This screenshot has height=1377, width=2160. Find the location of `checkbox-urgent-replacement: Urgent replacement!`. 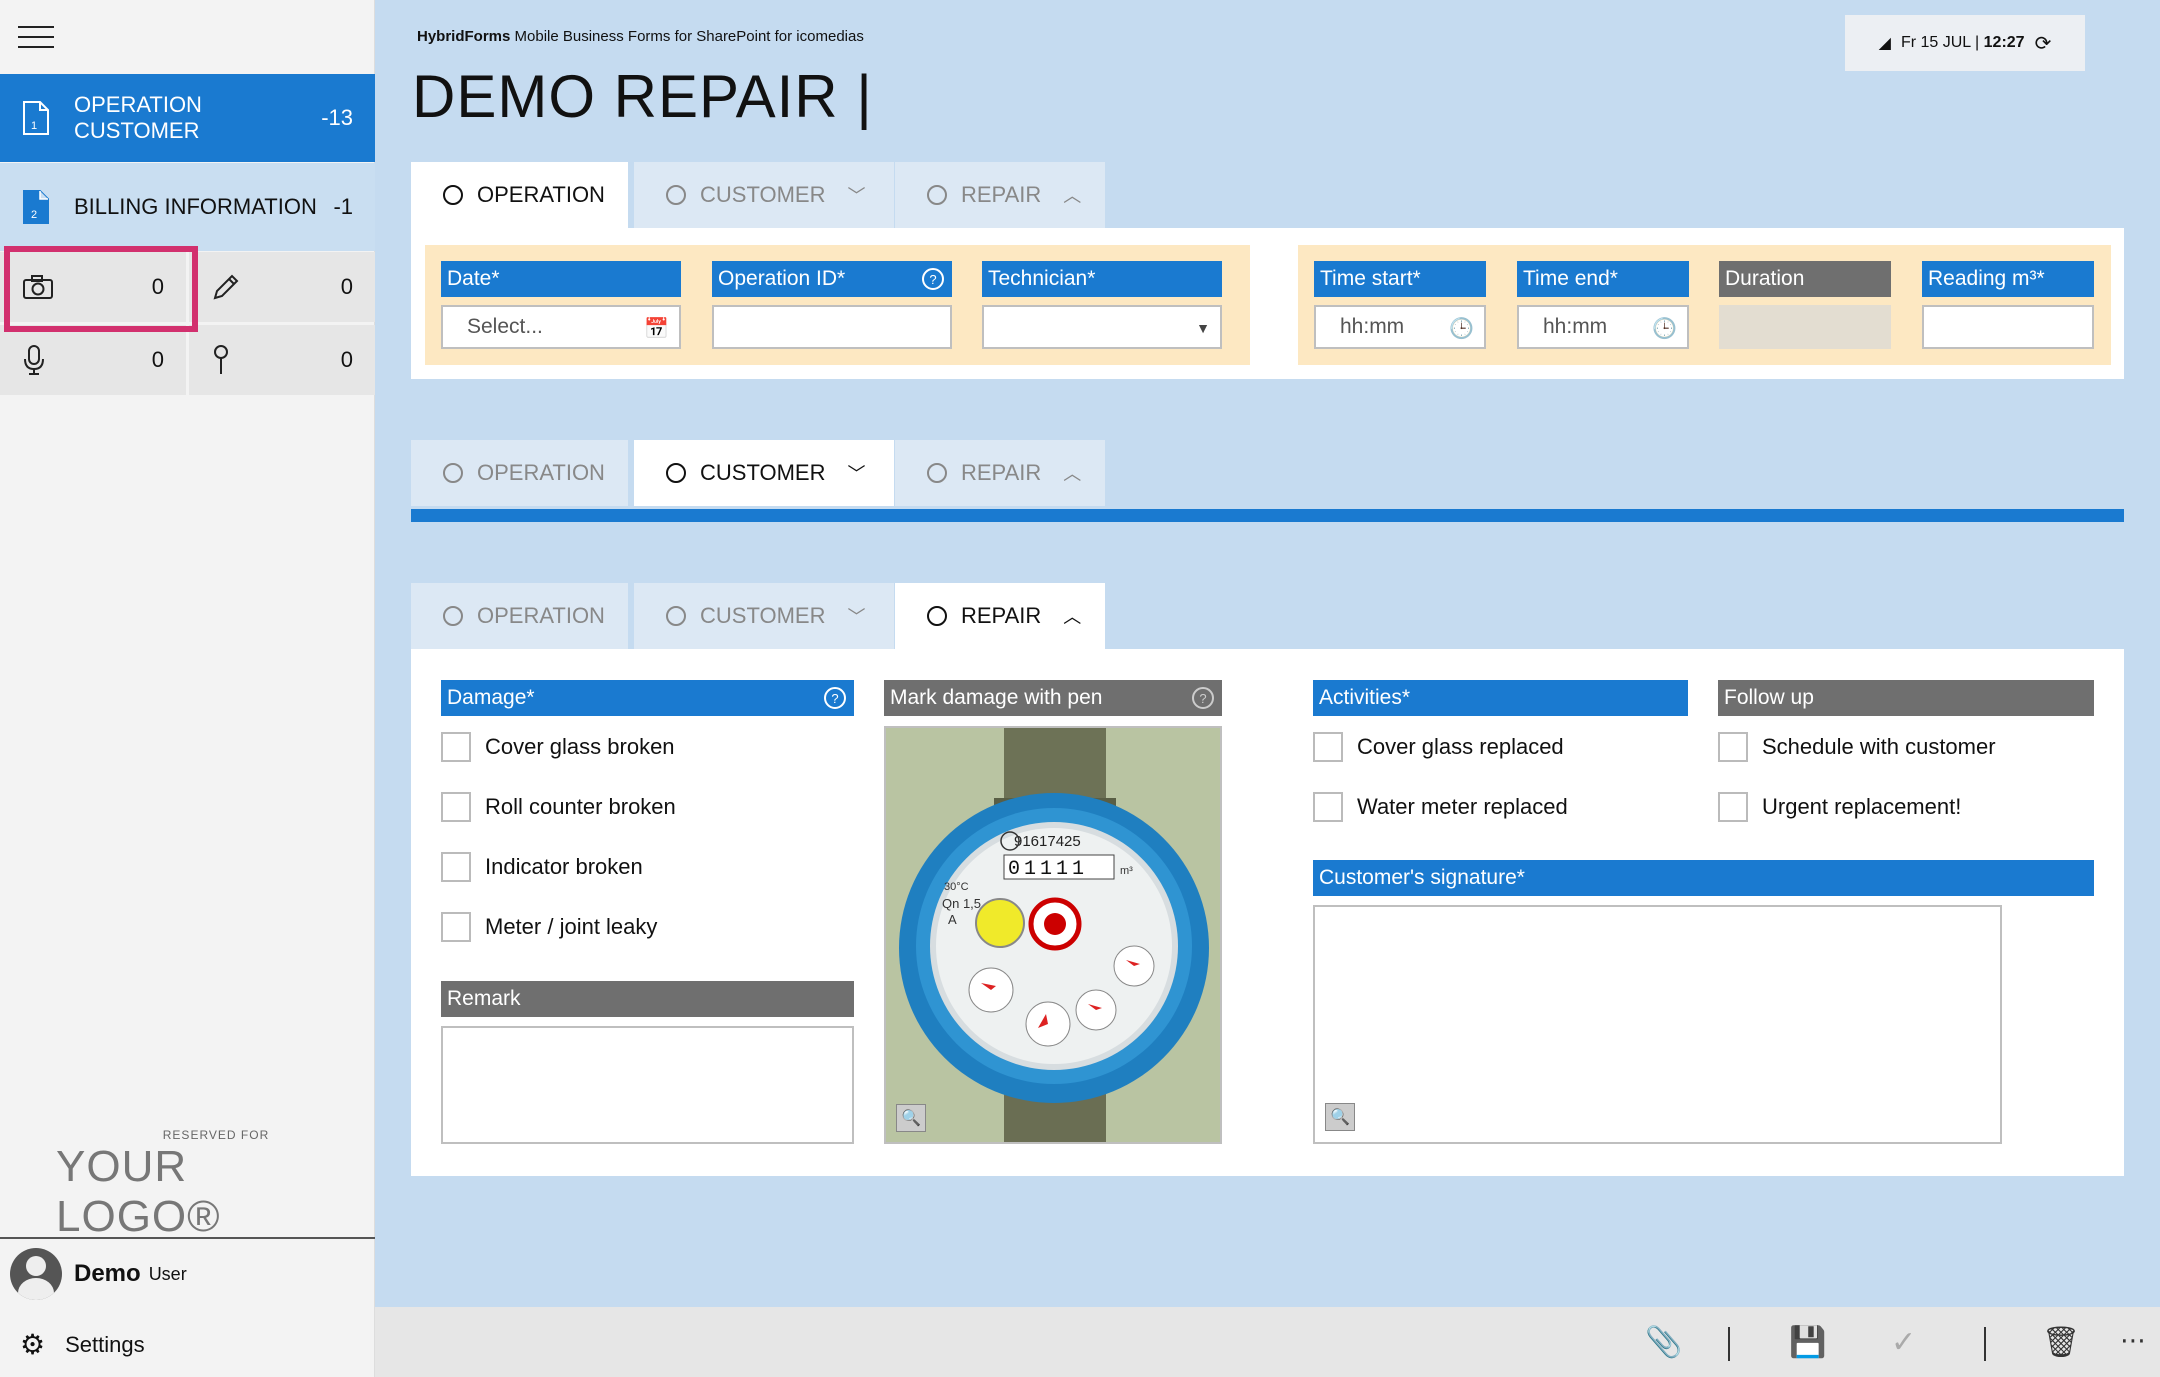

checkbox-urgent-replacement: Urgent replacement! is located at coordinates (1839, 807).